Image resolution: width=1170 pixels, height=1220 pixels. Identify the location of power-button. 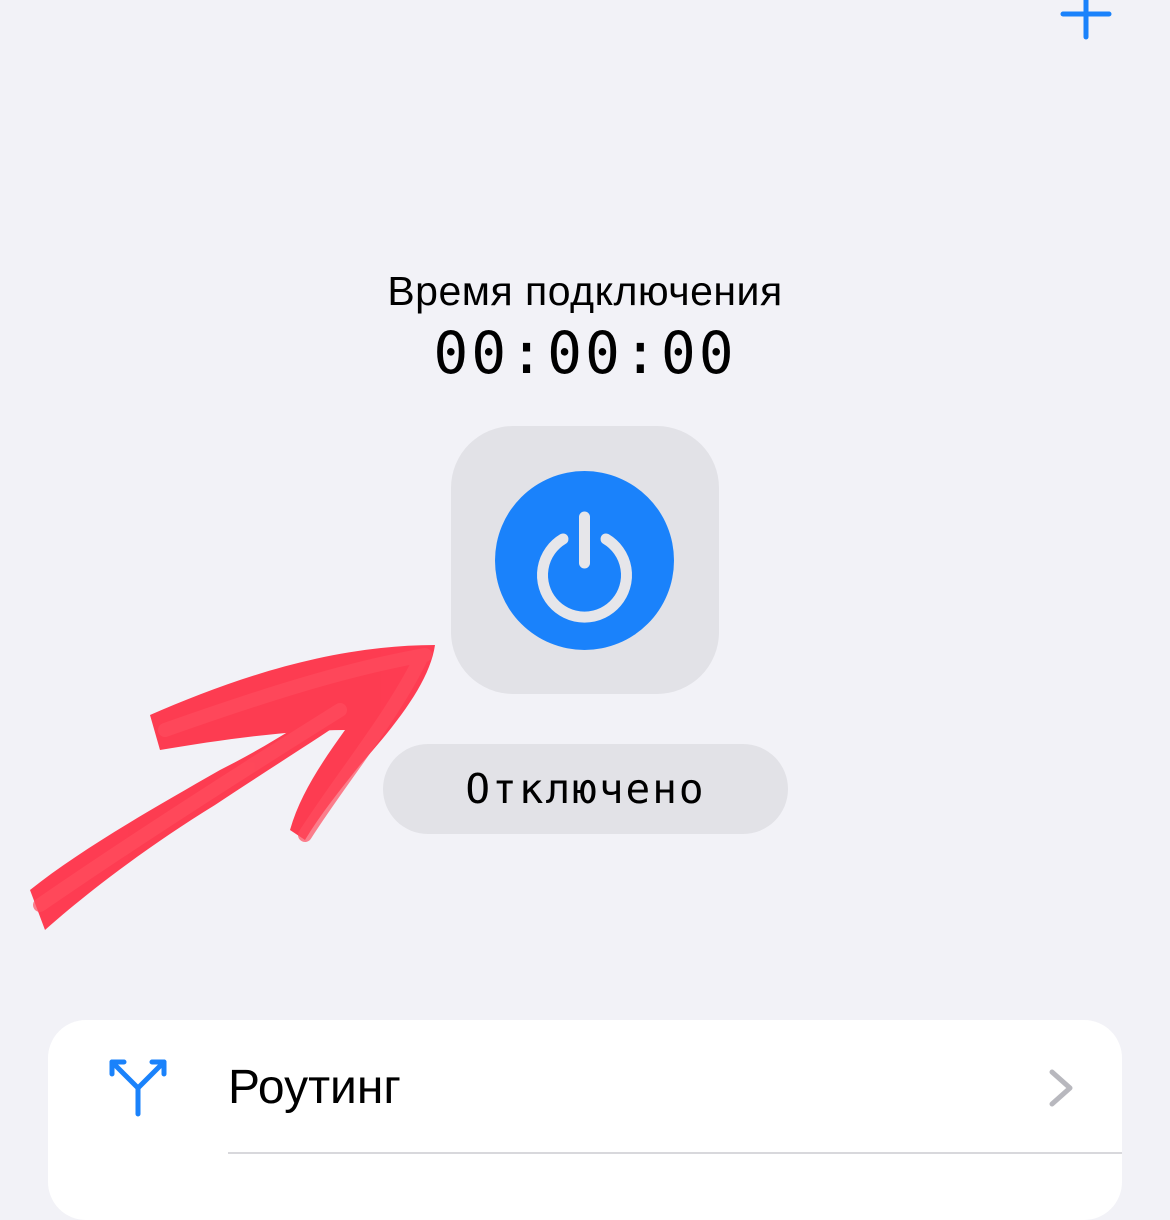
(585, 560).